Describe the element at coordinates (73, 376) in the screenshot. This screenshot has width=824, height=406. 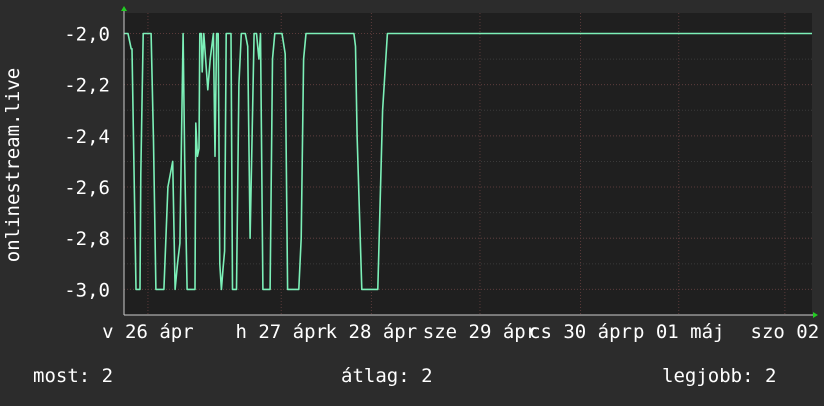
I see `legend-now: most: 2` at that location.